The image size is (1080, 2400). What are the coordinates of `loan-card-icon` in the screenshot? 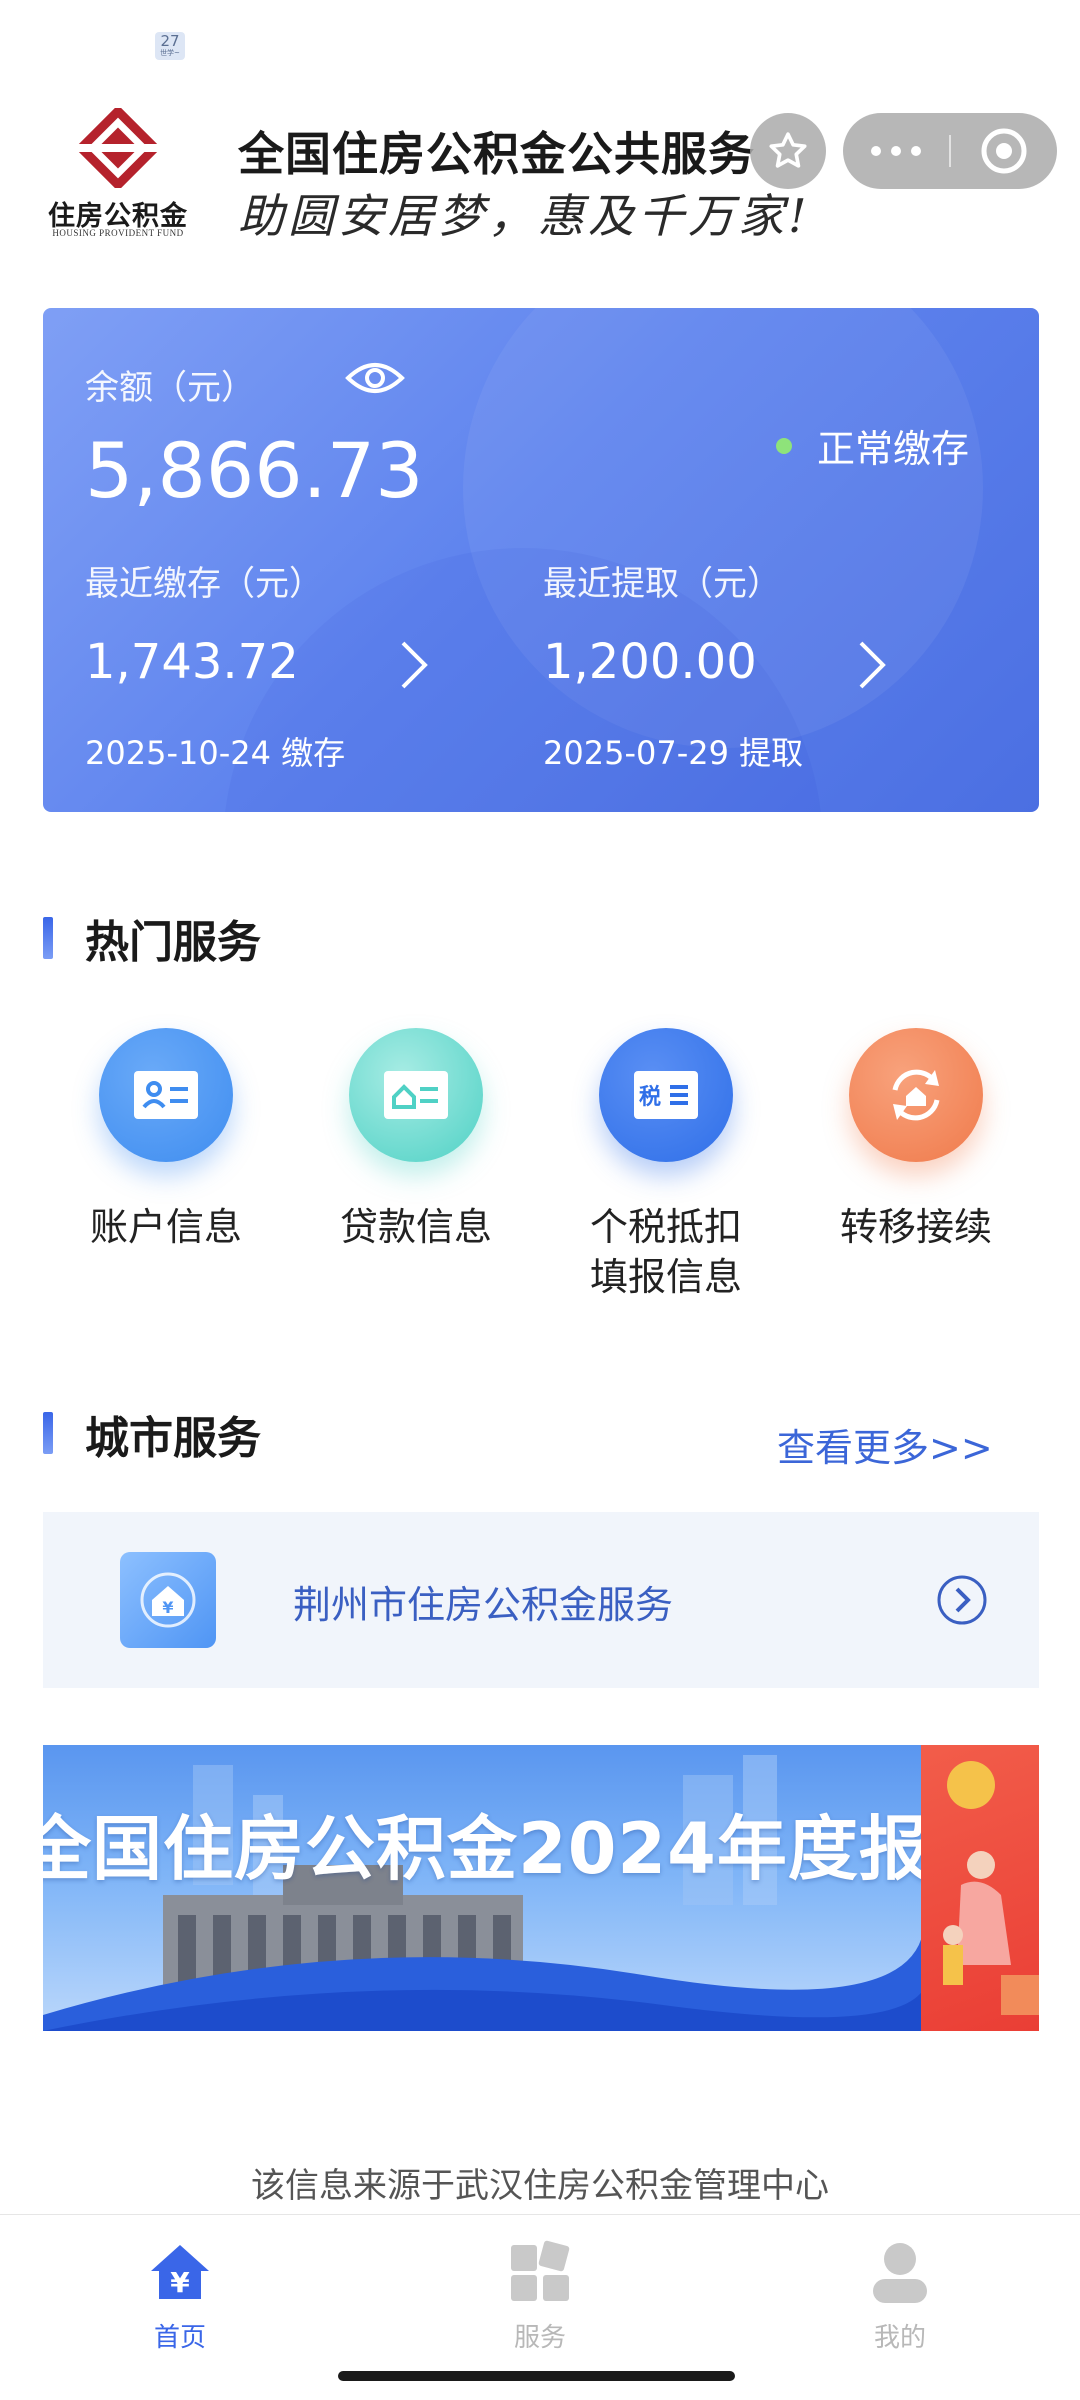 It's located at (416, 1095).